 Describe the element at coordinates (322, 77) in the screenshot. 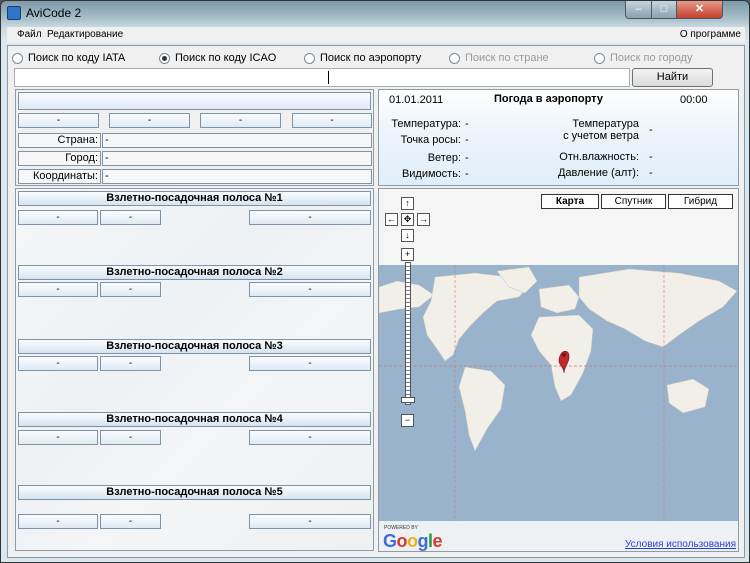

I see `search-input` at that location.